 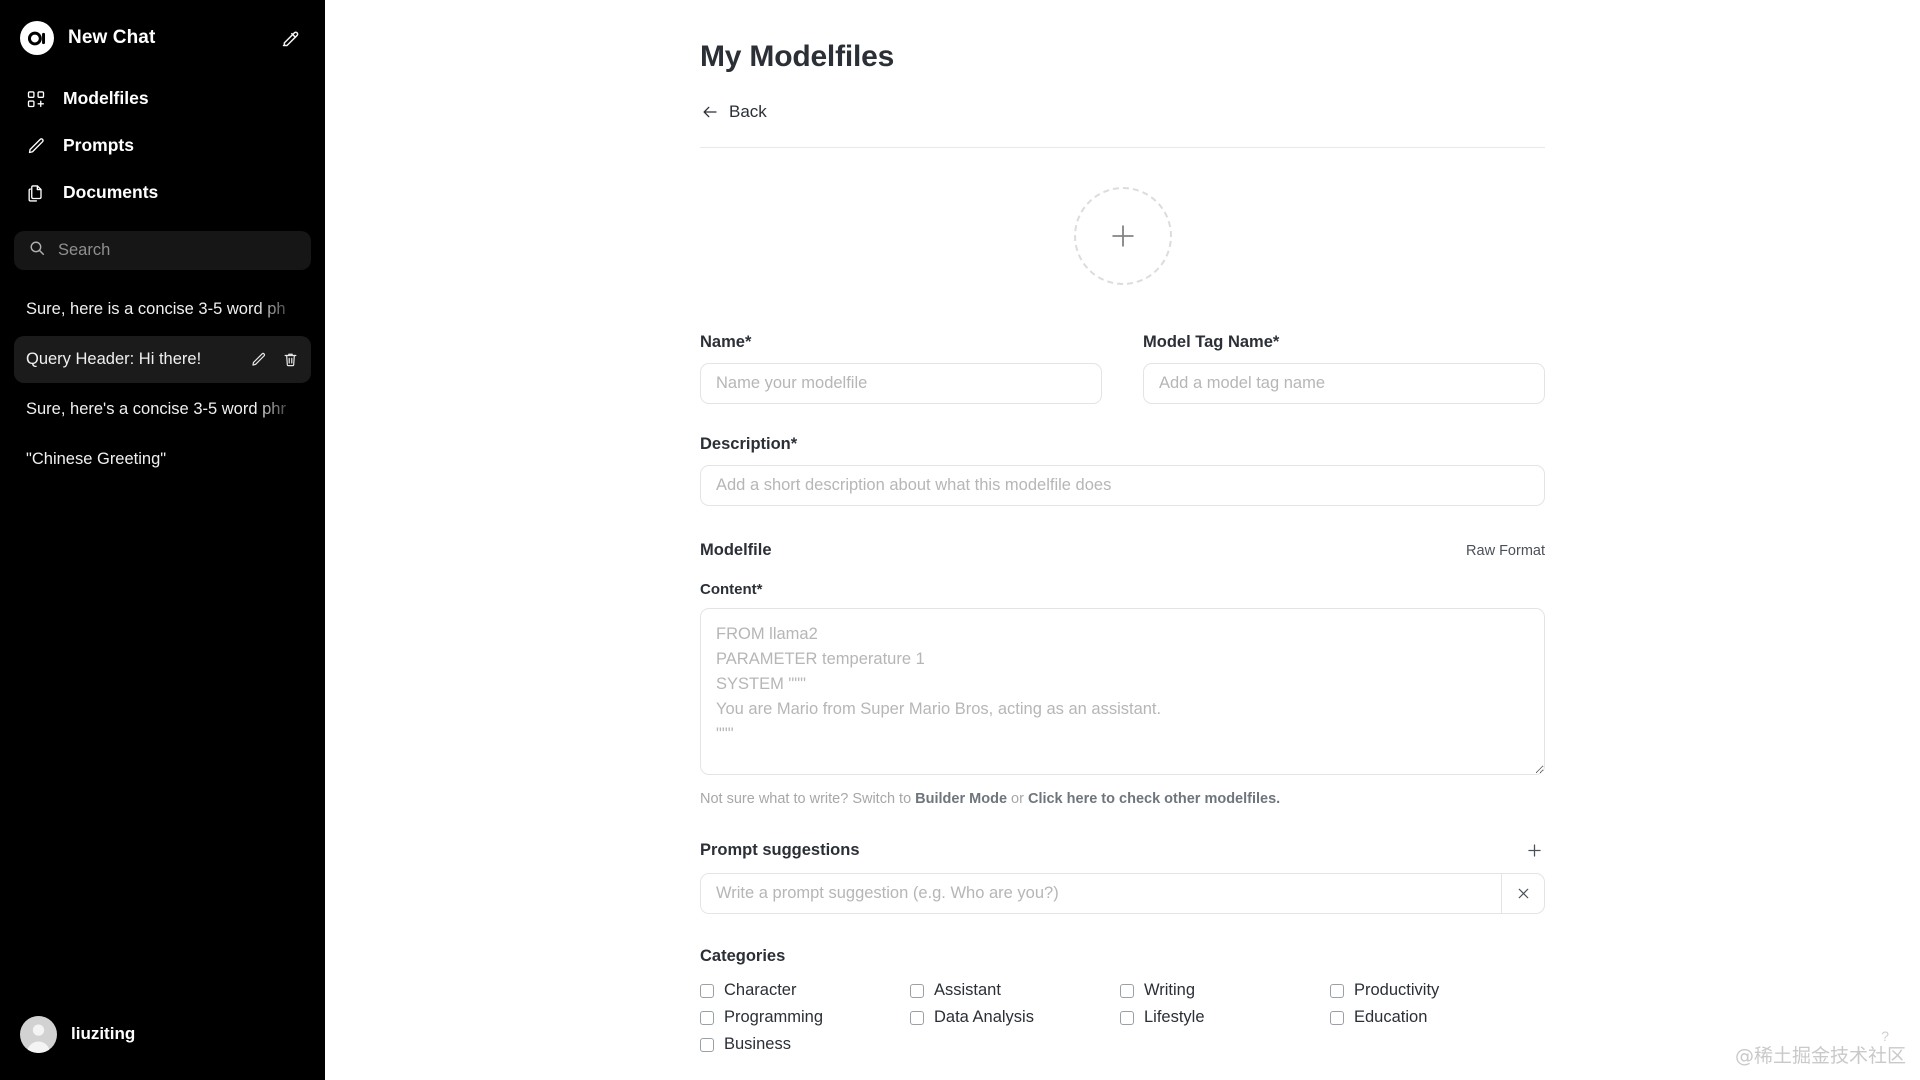 I want to click on chat-list-item: "Chinese Greeting", so click(x=162, y=459).